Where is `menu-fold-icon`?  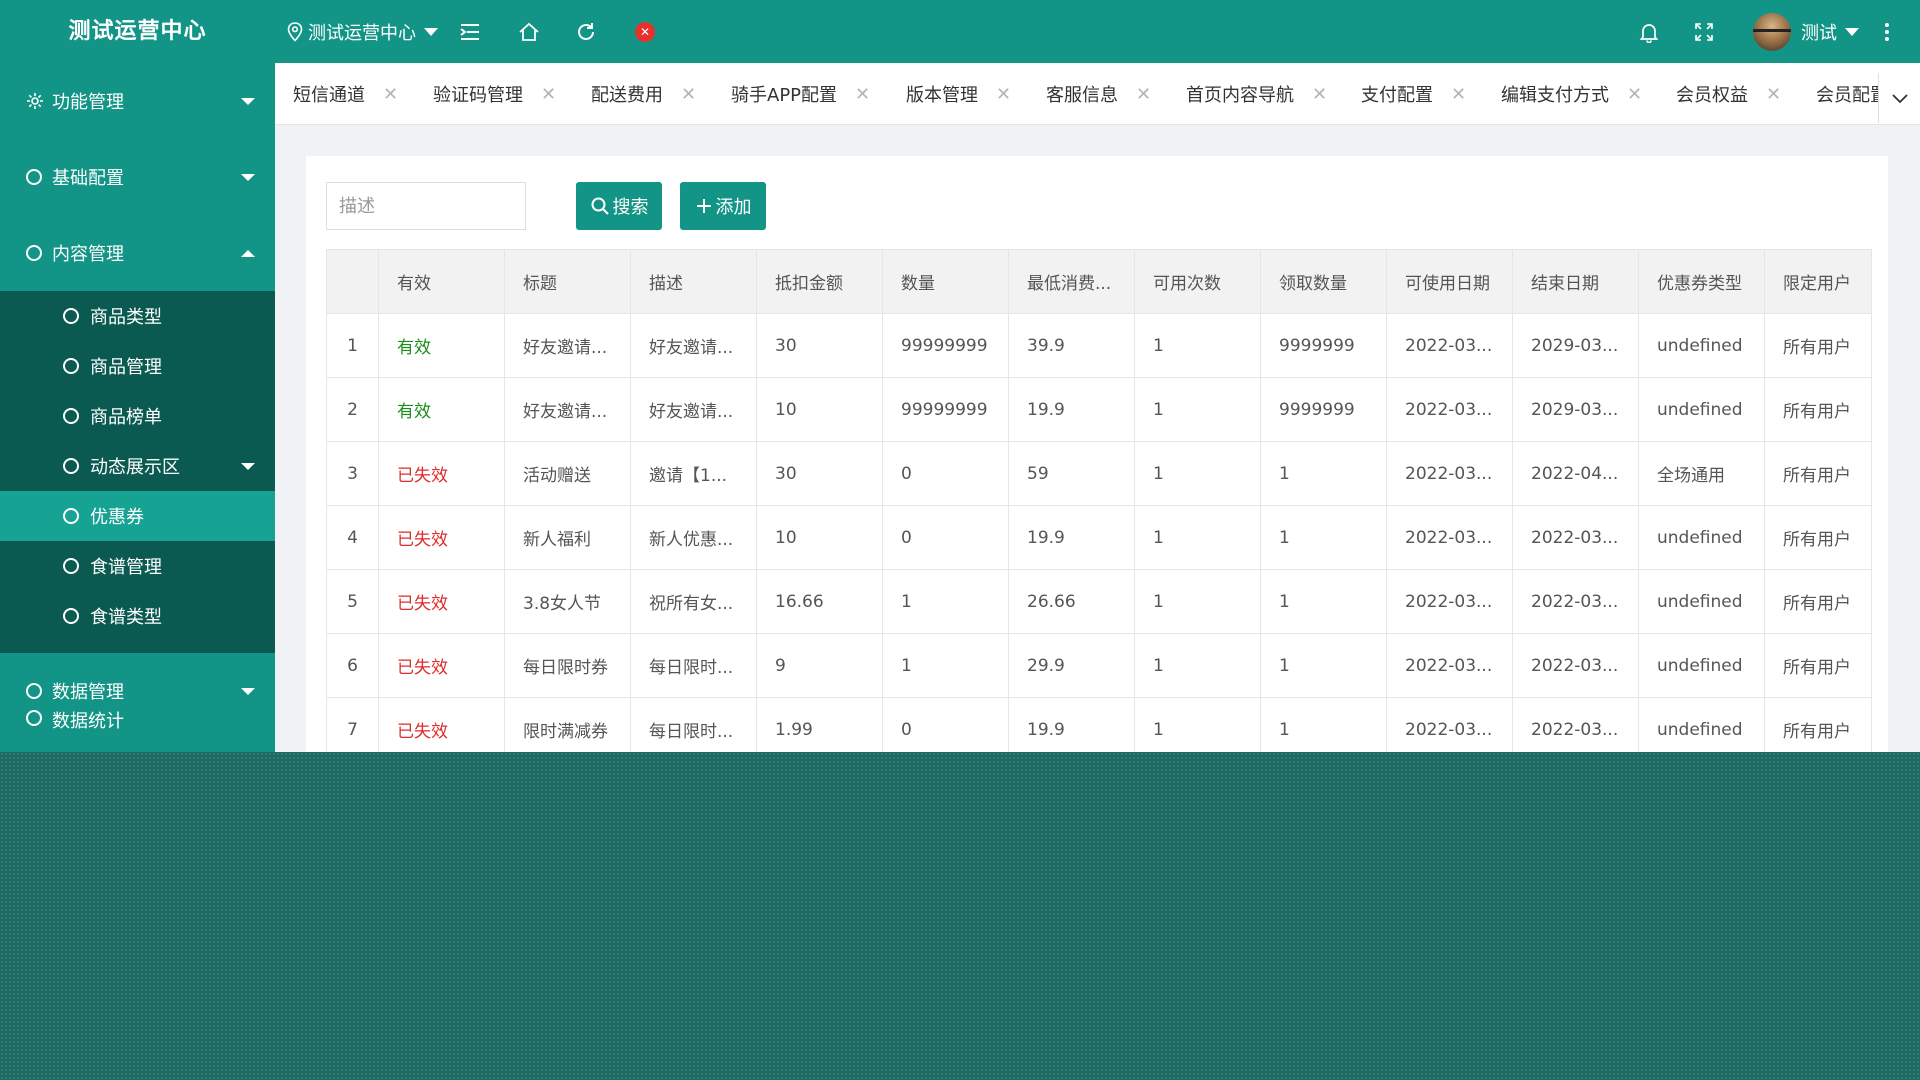 menu-fold-icon is located at coordinates (469, 31).